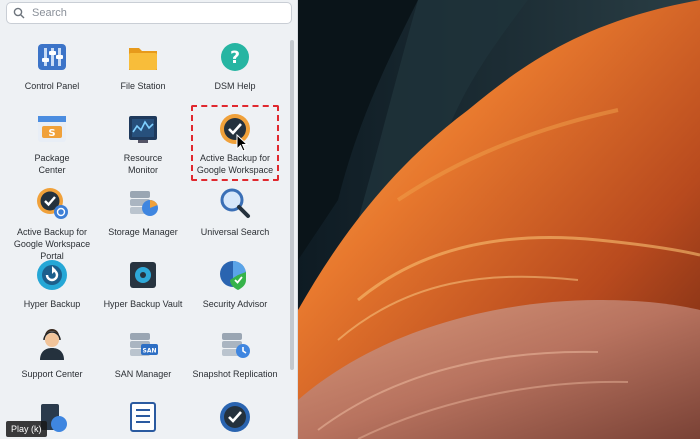 The width and height of the screenshot is (700, 439). Describe the element at coordinates (152, 13) in the screenshot. I see `search-input` at that location.